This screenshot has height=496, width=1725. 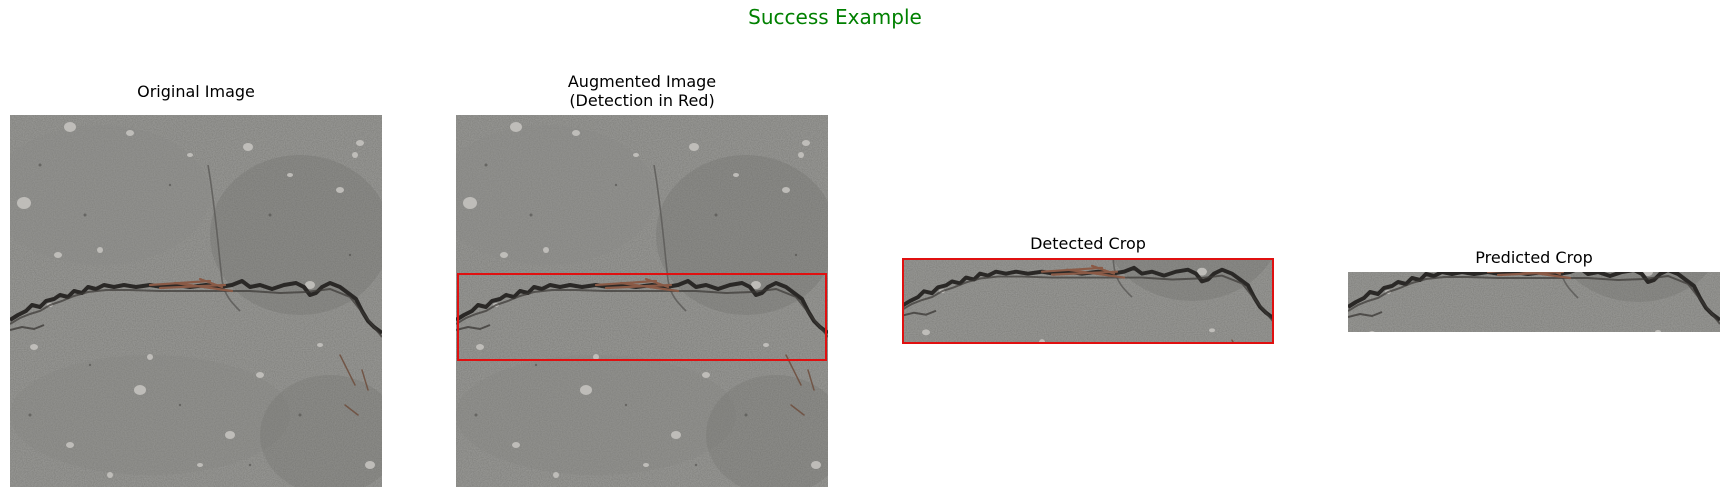 I want to click on detected-crop-border, so click(x=1088, y=301).